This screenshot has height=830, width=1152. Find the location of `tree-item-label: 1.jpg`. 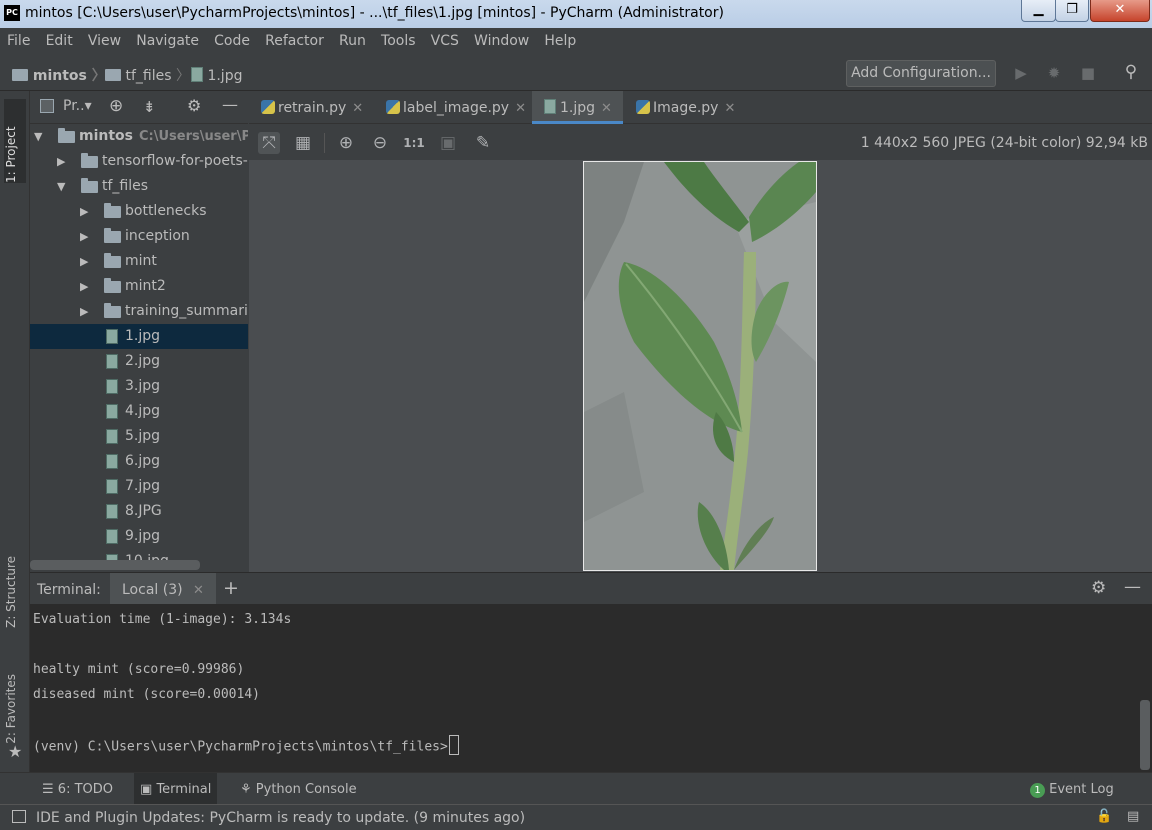

tree-item-label: 1.jpg is located at coordinates (143, 336).